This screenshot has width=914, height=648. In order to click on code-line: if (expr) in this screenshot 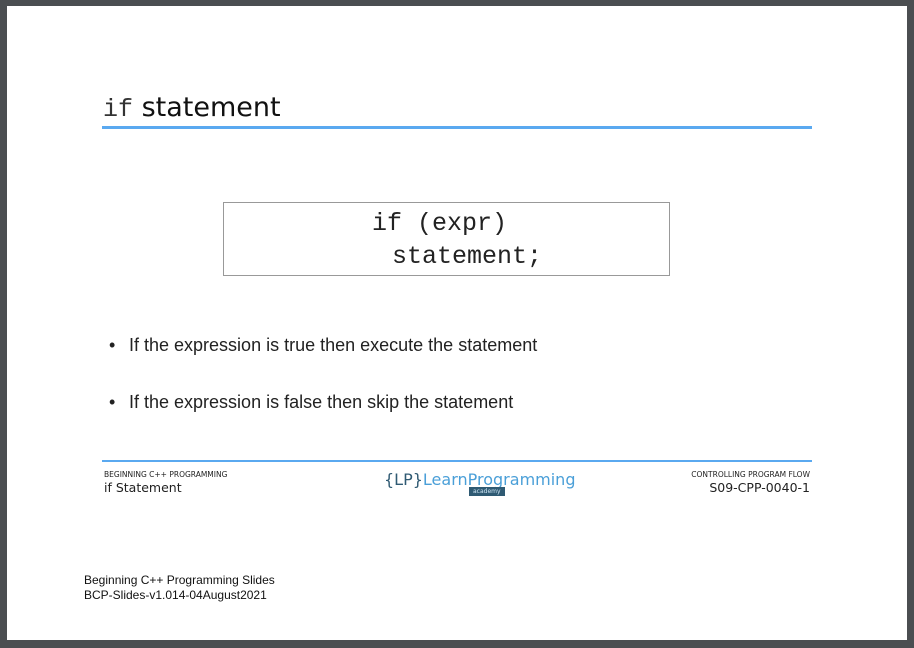, I will do `click(440, 223)`.